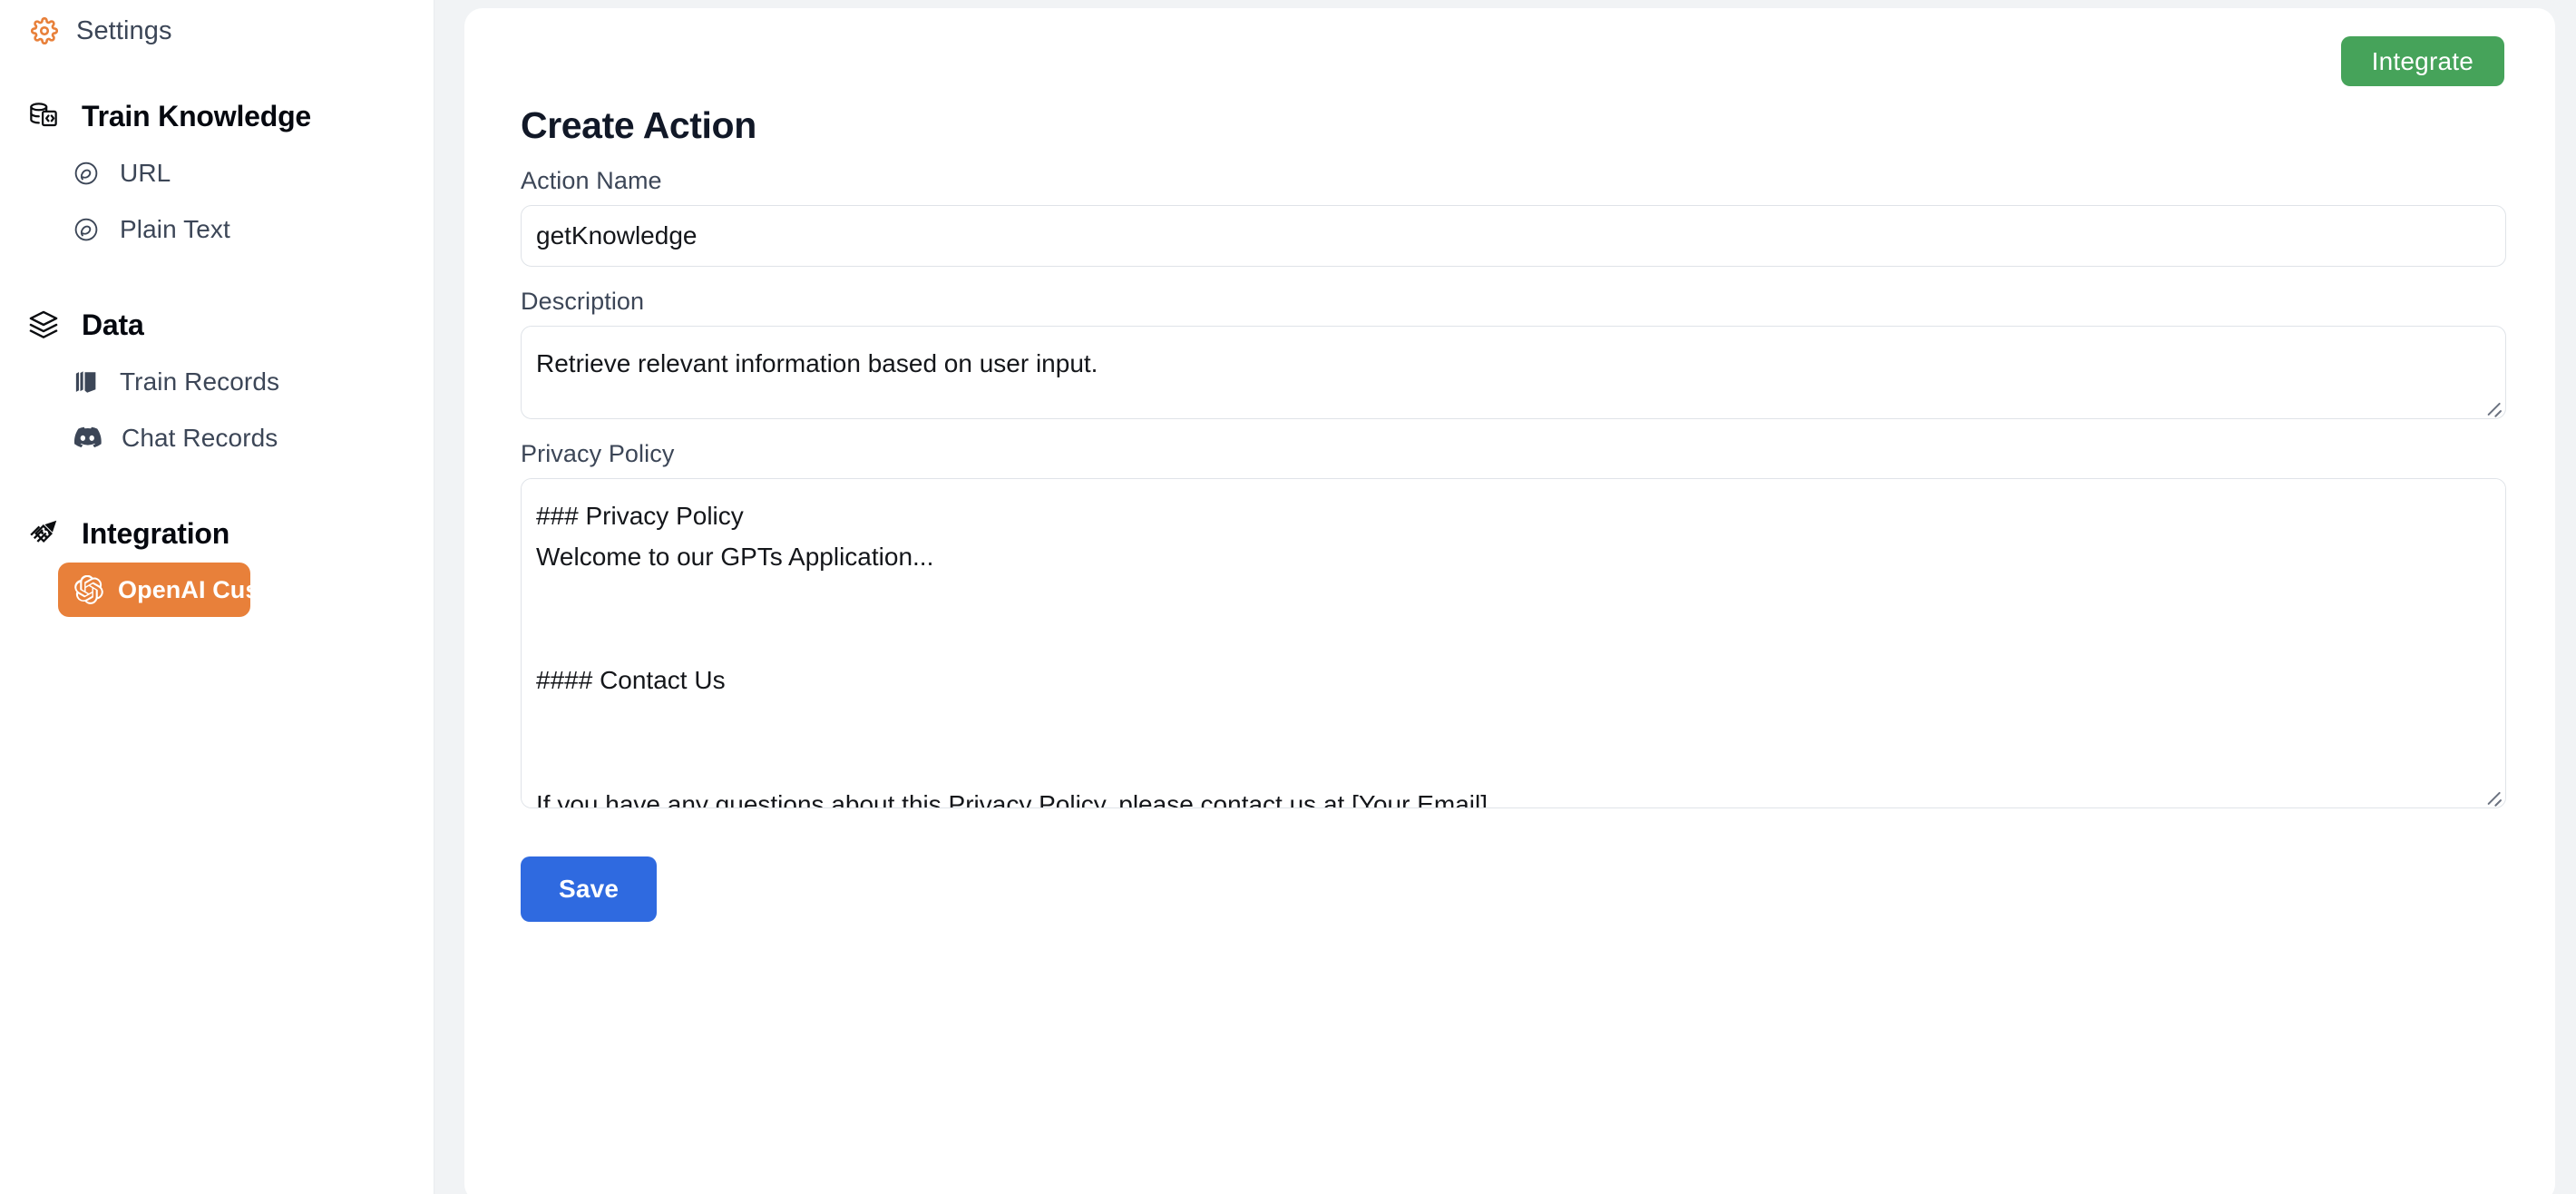 This screenshot has height=1194, width=2576. Describe the element at coordinates (113, 324) in the screenshot. I see `sidebar-section-title: Data` at that location.